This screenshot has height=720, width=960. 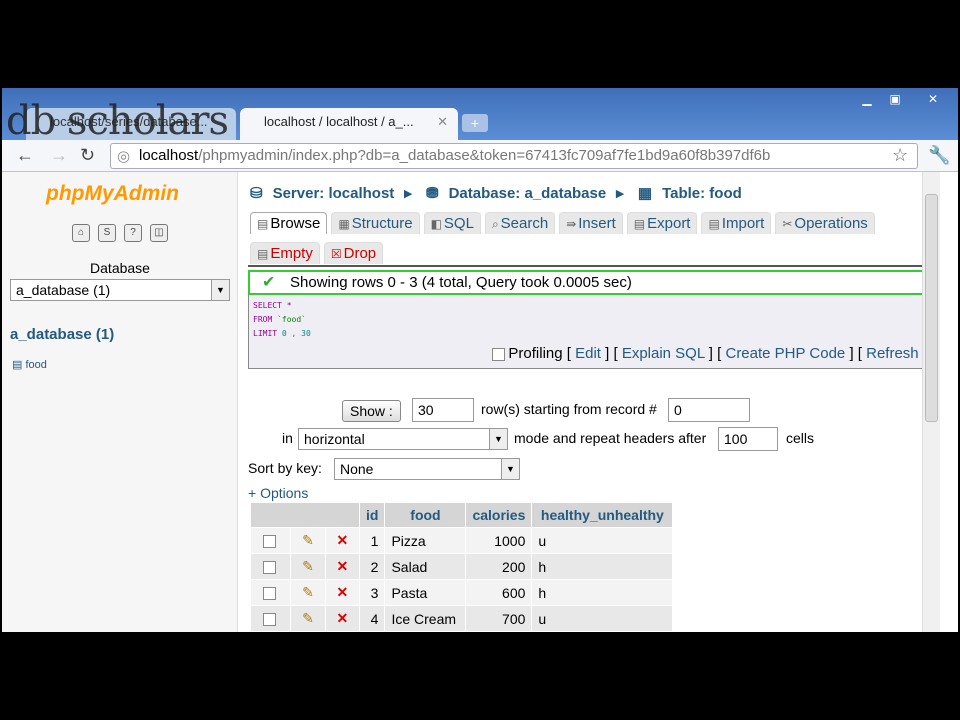 I want to click on cell-calories: 200, so click(x=499, y=566).